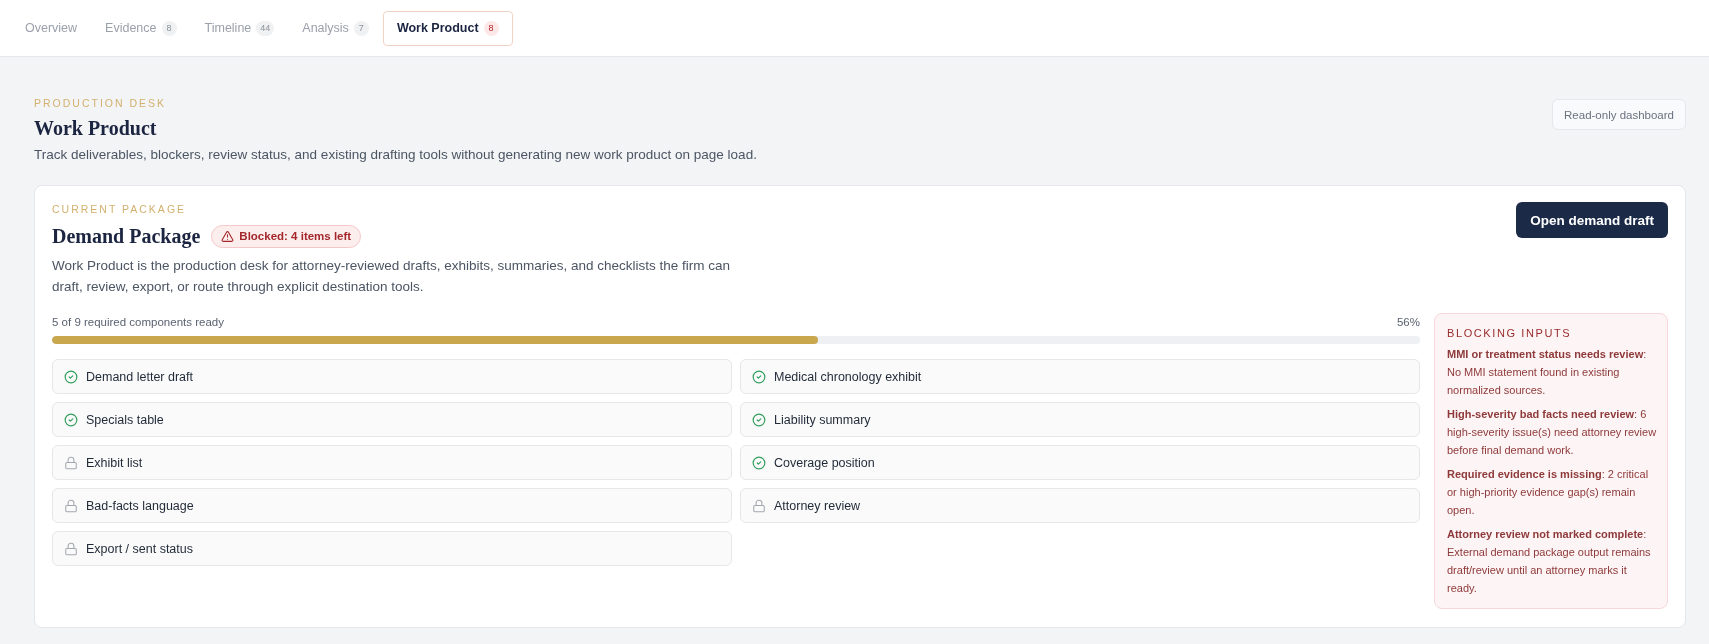  What do you see at coordinates (141, 28) in the screenshot?
I see `tab: Evidence 8` at bounding box center [141, 28].